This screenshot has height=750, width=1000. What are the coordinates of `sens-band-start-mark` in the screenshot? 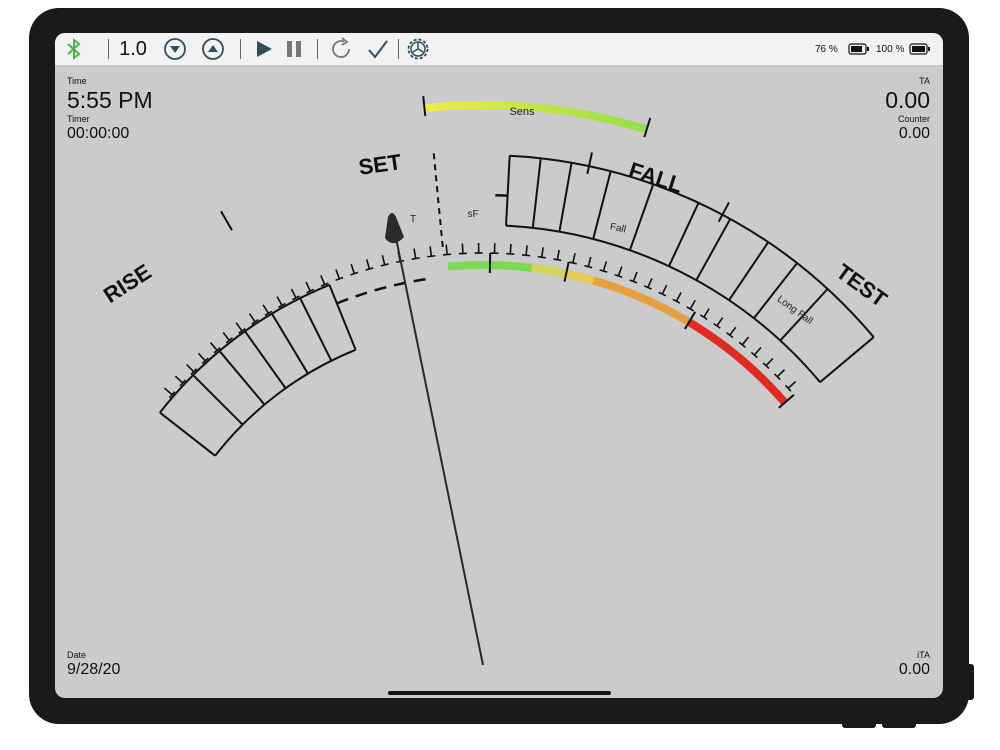 It's located at (424, 106).